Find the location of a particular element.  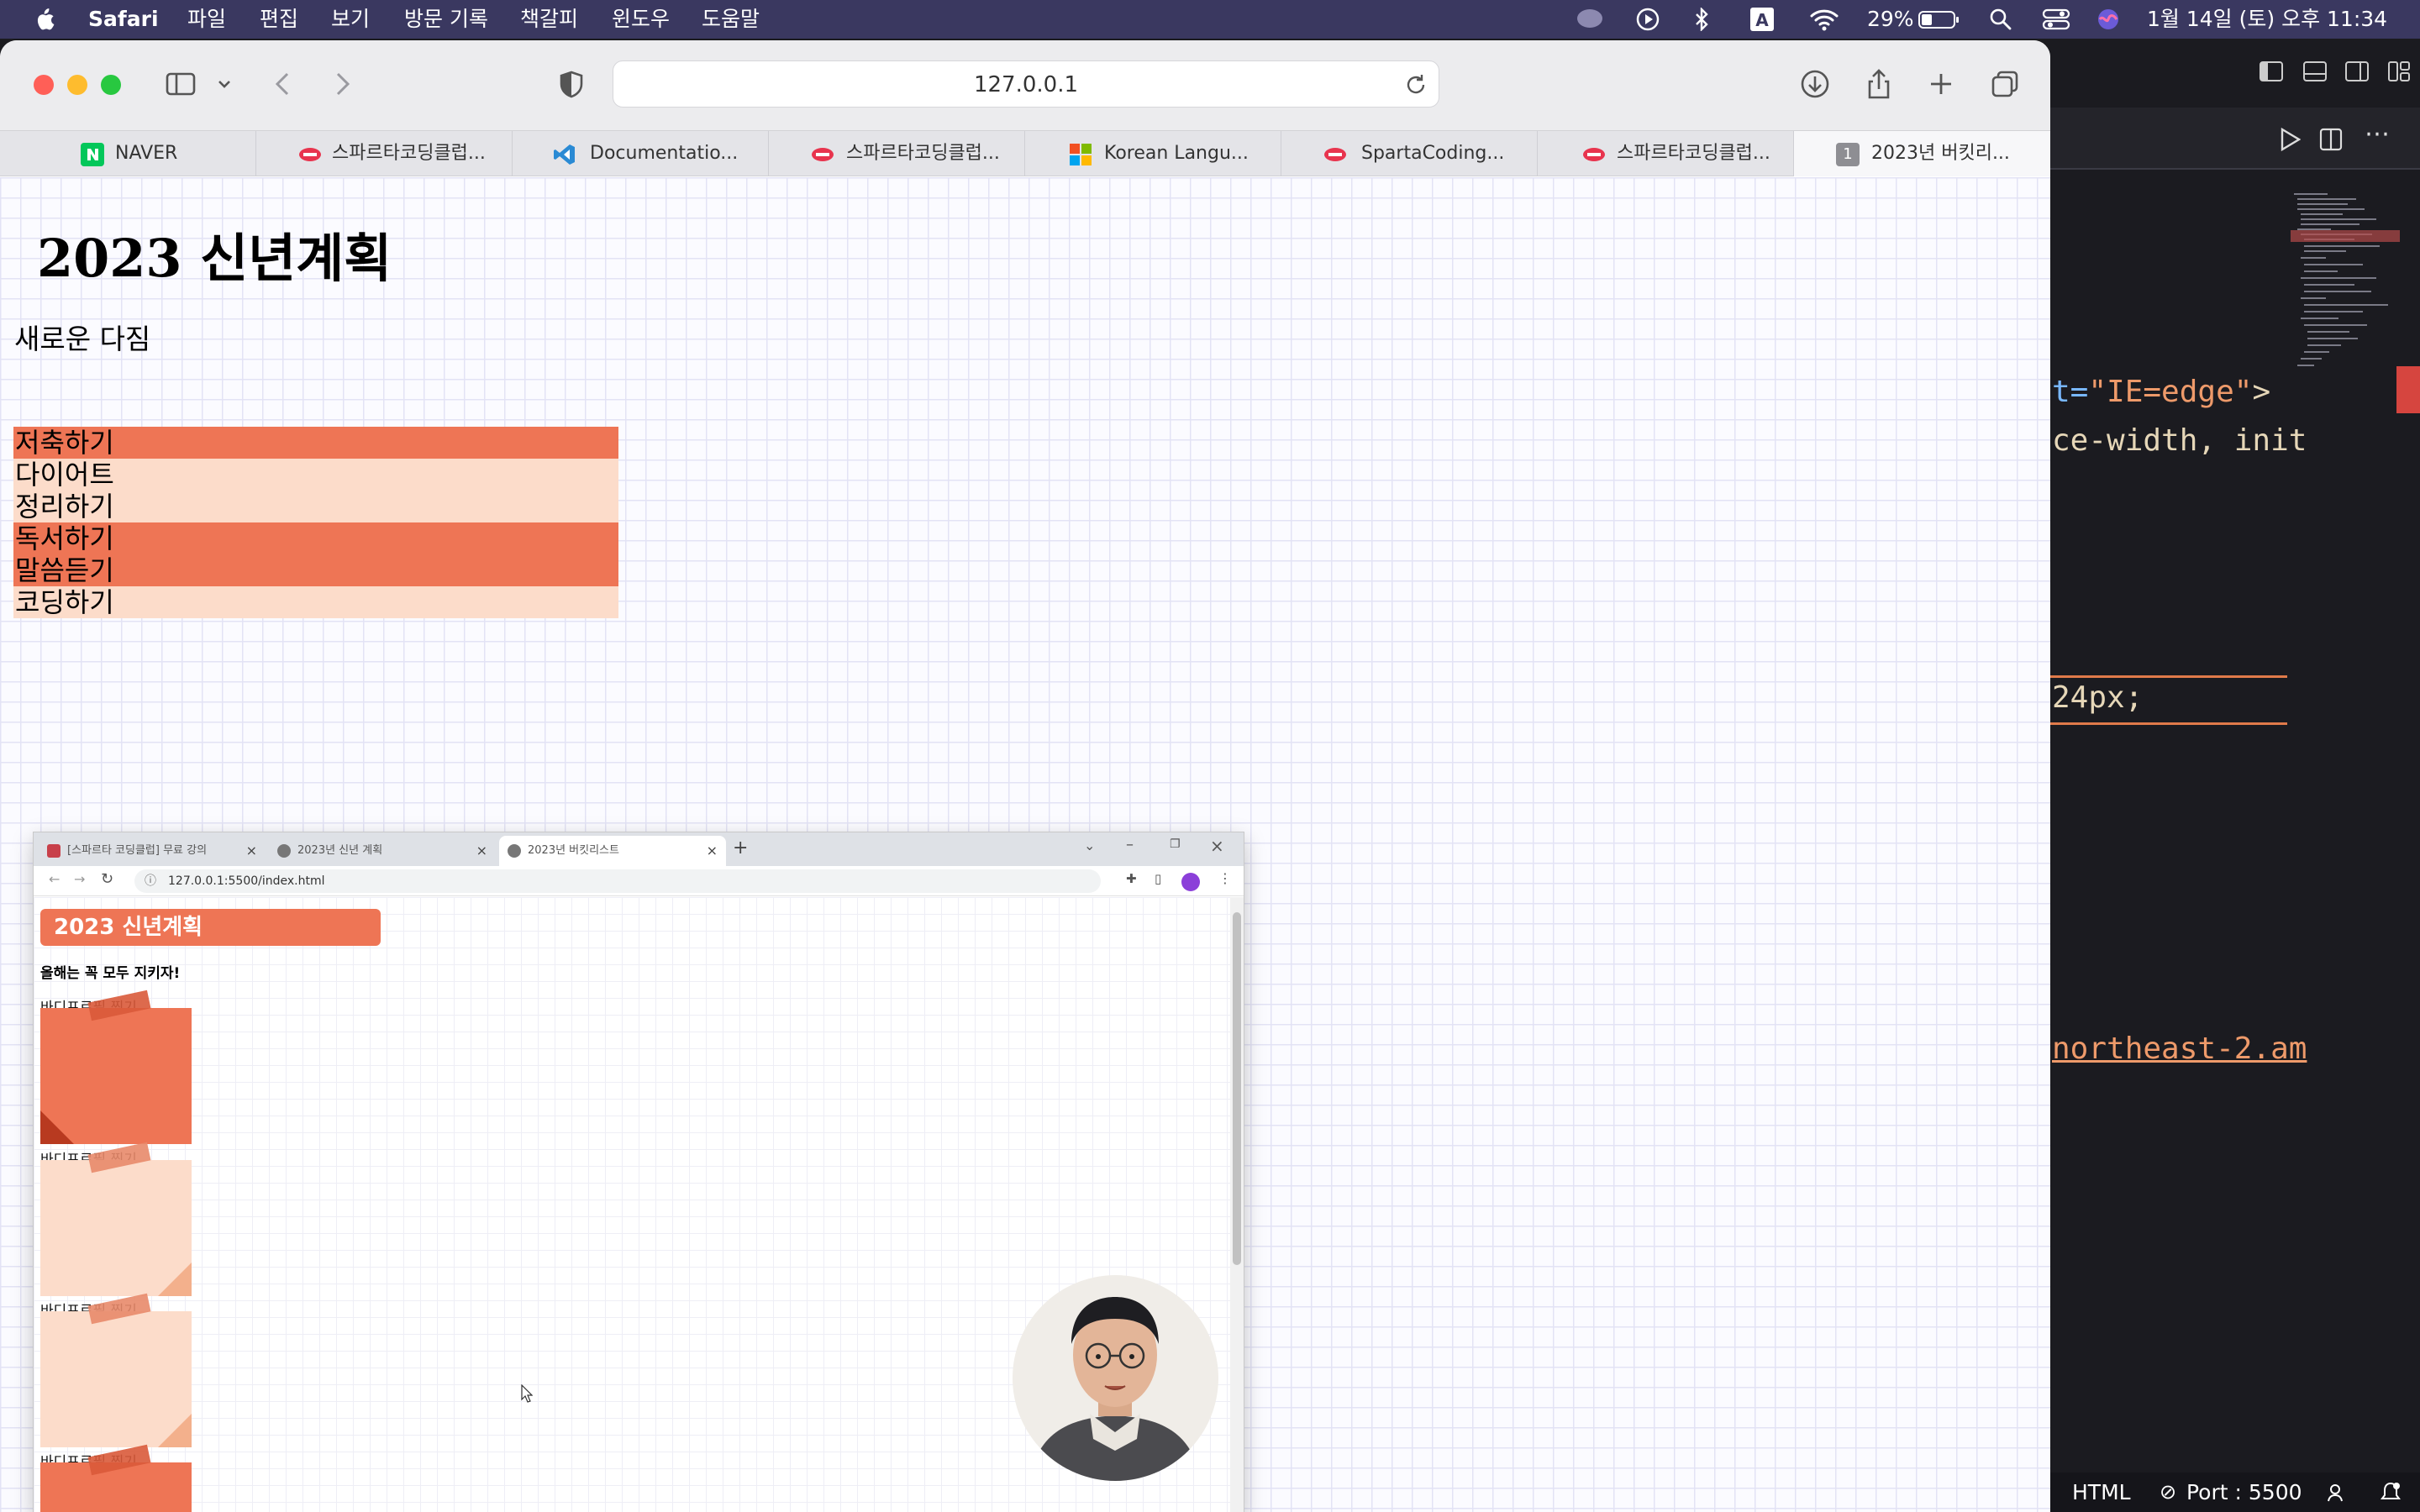

chevron-down-icon is located at coordinates (225, 84).